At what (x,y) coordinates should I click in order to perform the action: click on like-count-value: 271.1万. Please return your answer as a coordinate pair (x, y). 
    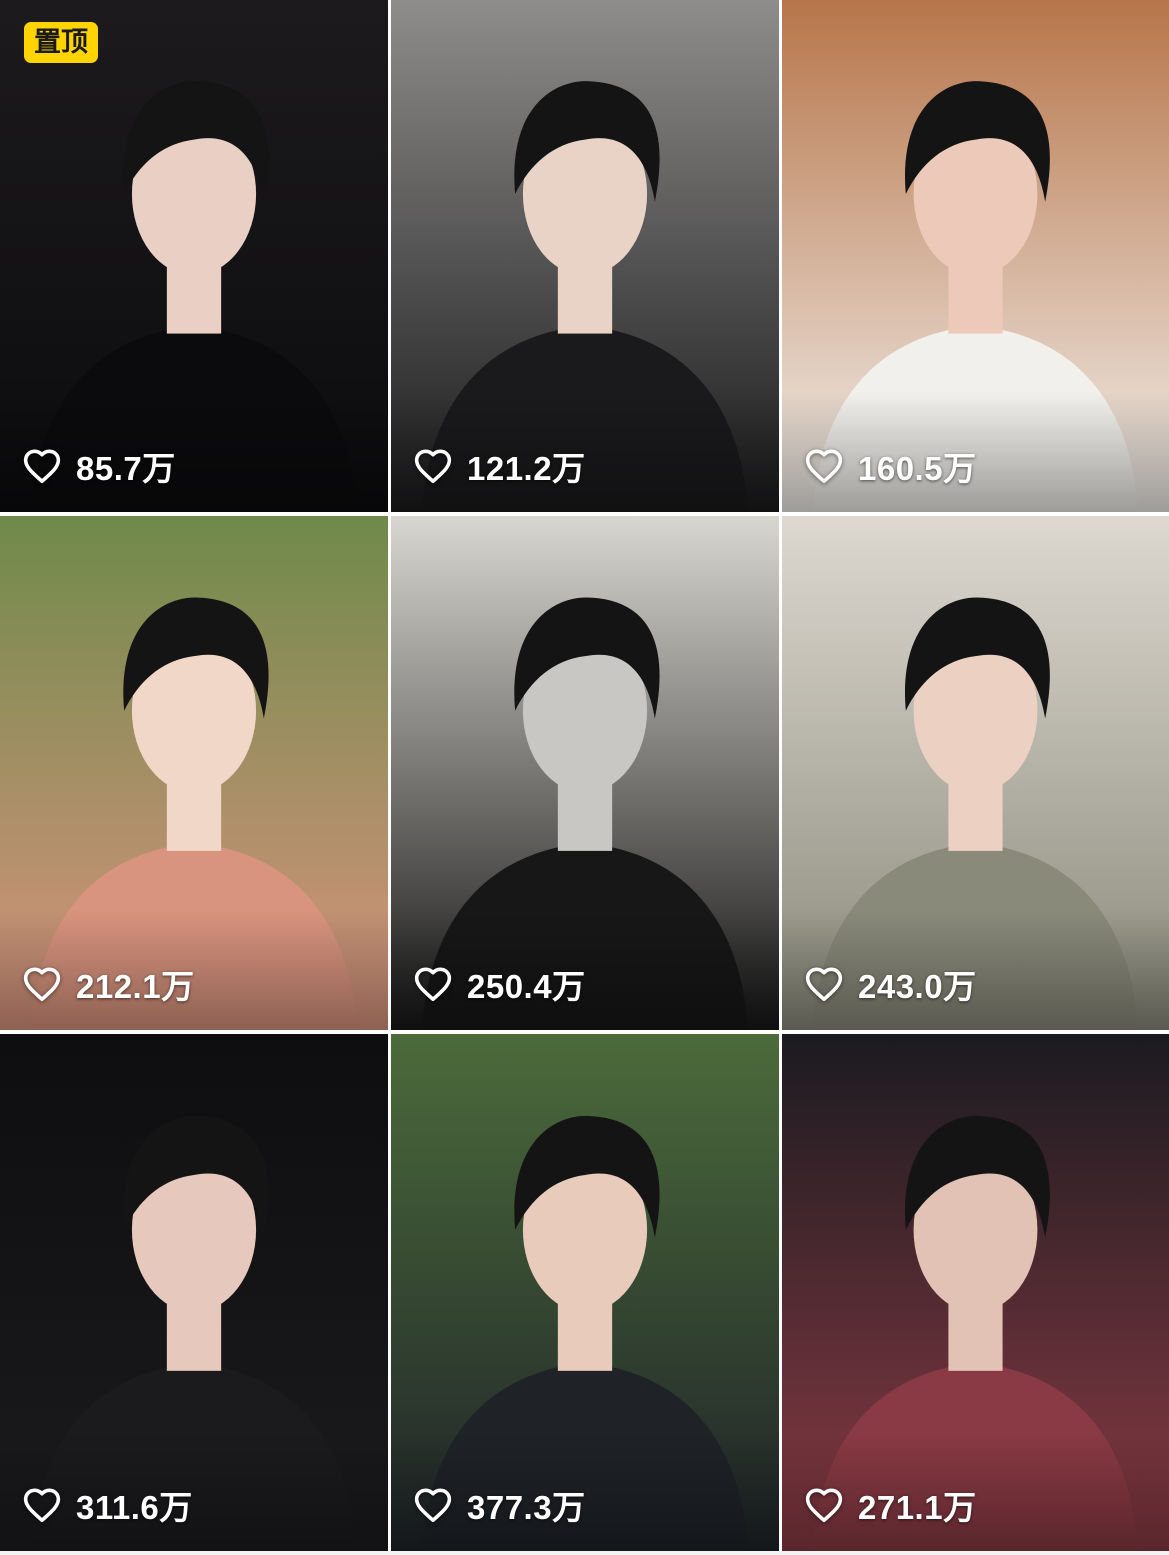
    Looking at the image, I should click on (917, 1507).